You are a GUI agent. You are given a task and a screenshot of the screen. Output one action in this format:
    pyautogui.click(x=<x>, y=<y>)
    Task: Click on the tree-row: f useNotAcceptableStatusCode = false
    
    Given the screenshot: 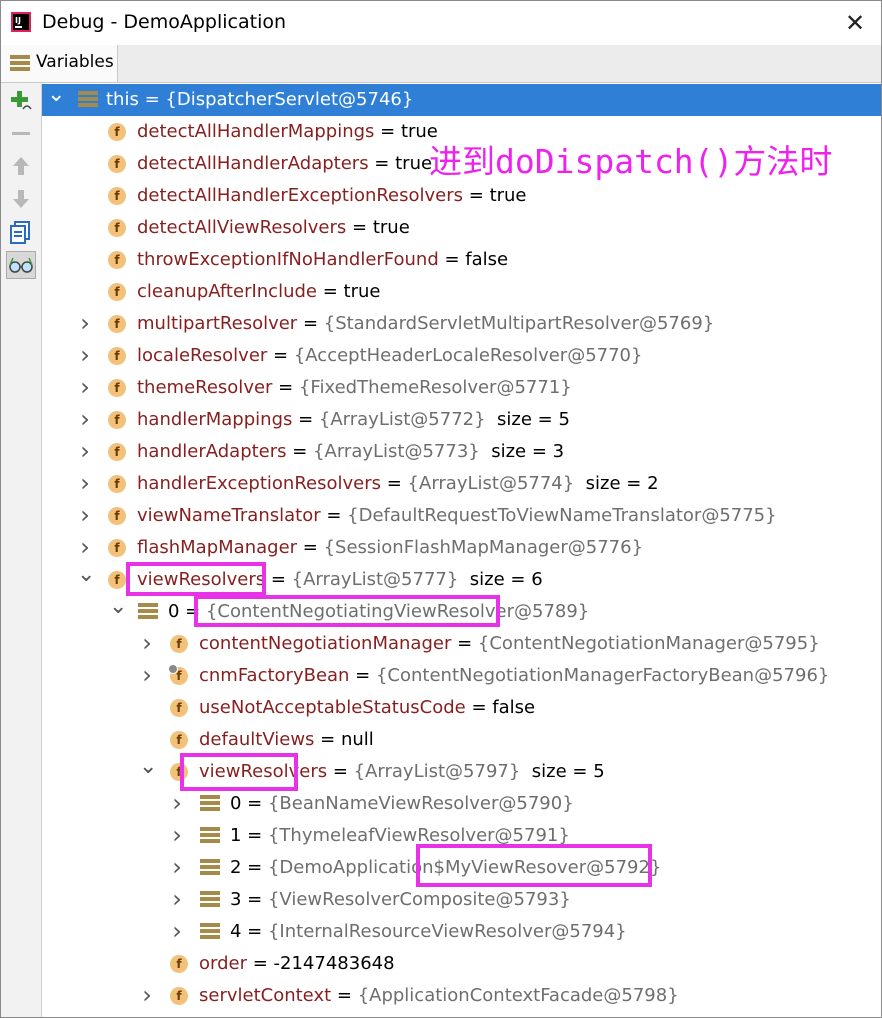 What is the action you would take?
    pyautogui.click(x=461, y=708)
    